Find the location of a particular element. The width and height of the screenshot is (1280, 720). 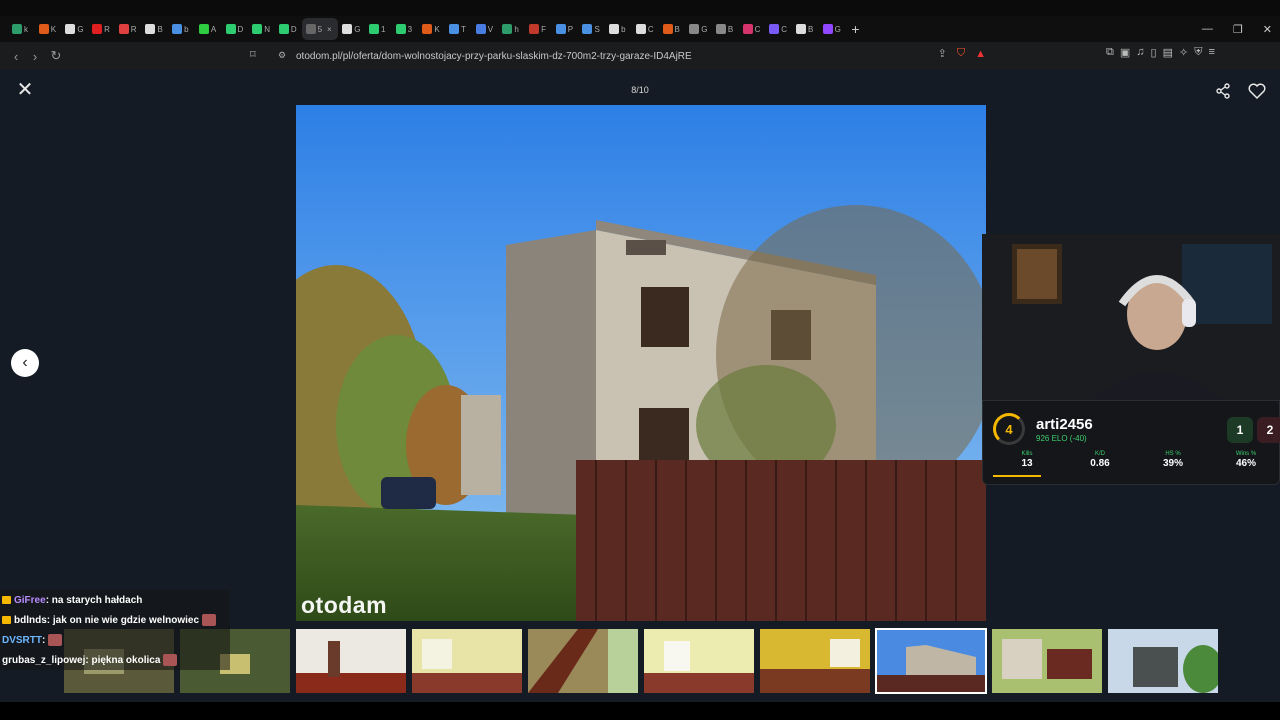

forward-icon: › is located at coordinates (35, 56).